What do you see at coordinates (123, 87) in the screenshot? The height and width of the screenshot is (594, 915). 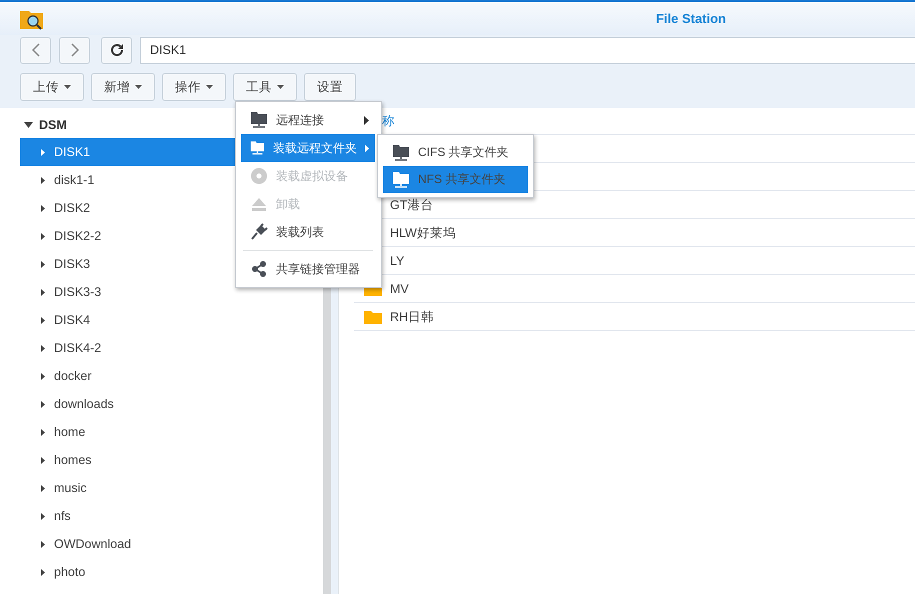 I see `toolbar-button: 新增` at bounding box center [123, 87].